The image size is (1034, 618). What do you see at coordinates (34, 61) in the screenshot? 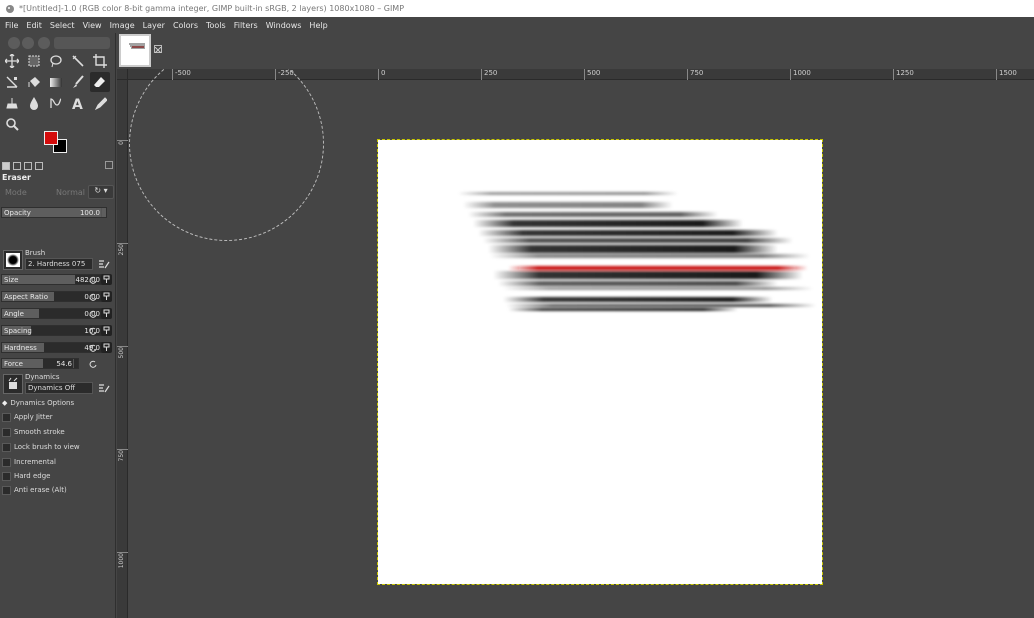
I see `rect-select-icon` at bounding box center [34, 61].